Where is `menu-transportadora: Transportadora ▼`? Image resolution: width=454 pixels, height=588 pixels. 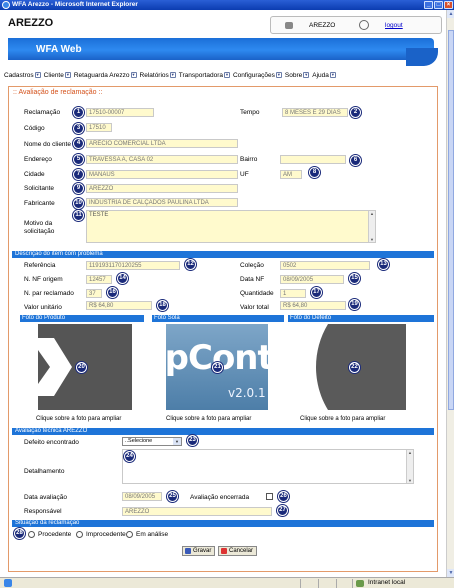 menu-transportadora: Transportadora ▼ is located at coordinates (204, 75).